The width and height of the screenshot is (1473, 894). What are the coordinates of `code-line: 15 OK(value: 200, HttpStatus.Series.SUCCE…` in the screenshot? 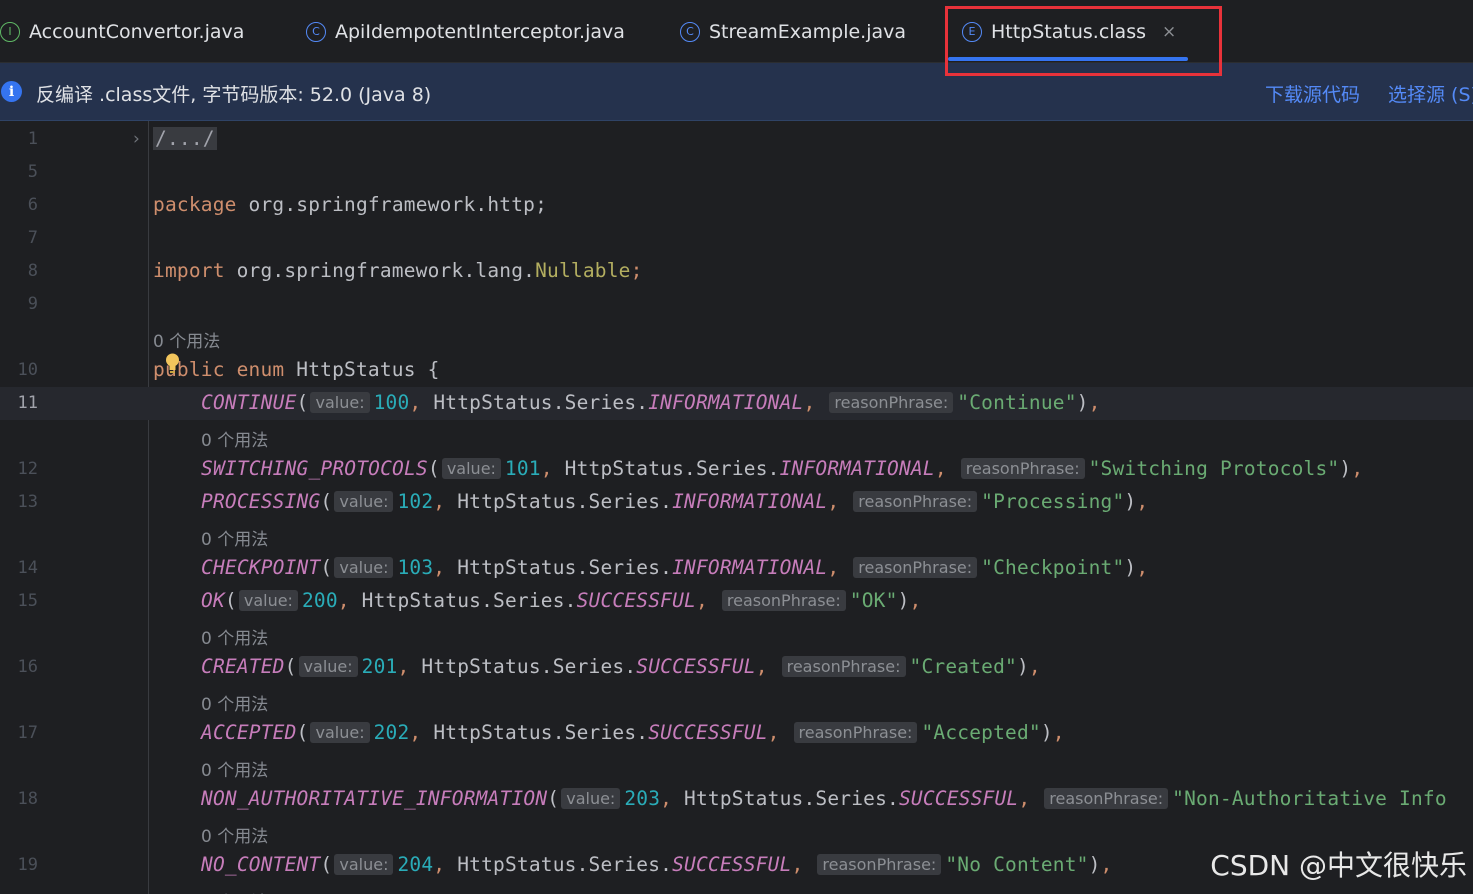 It's located at (736, 601).